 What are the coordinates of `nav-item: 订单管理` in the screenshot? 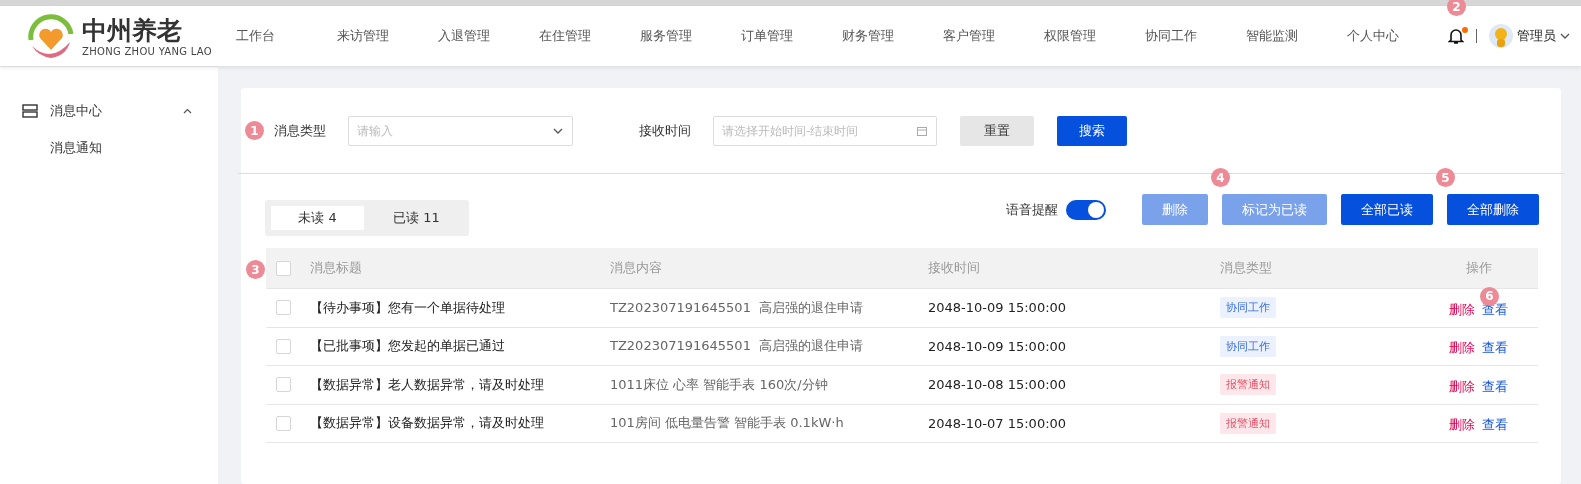 It's located at (791, 36).